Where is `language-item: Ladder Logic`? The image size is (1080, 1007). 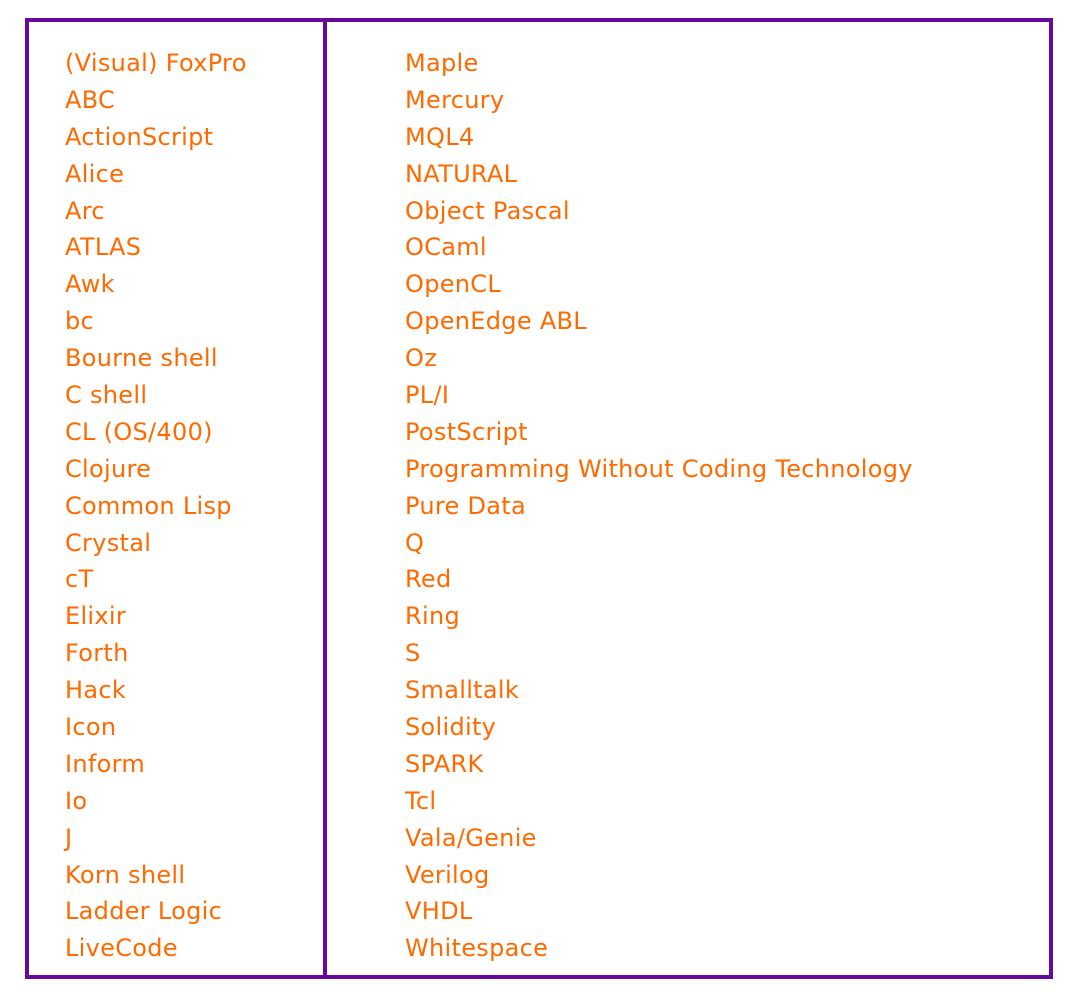 language-item: Ladder Logic is located at coordinates (144, 911).